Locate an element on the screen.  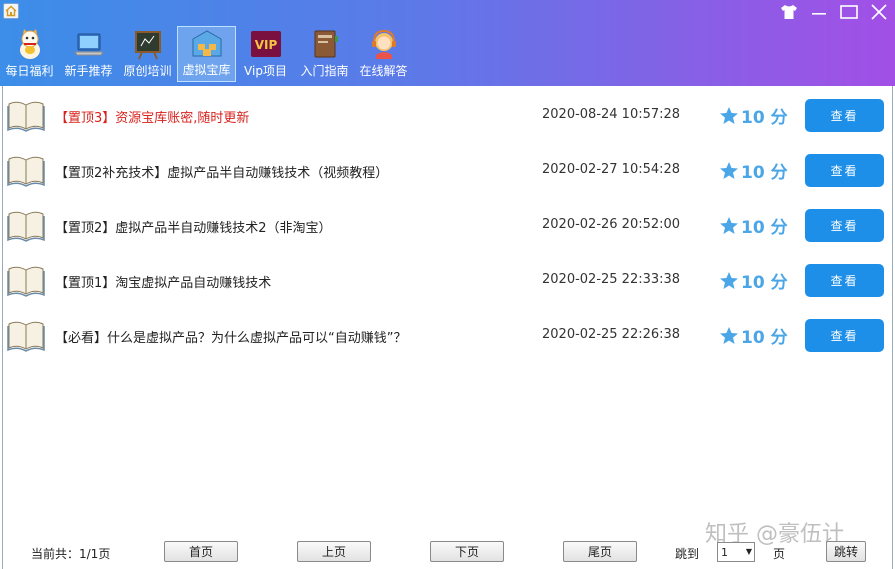
guide-book-icon is located at coordinates (325, 44).